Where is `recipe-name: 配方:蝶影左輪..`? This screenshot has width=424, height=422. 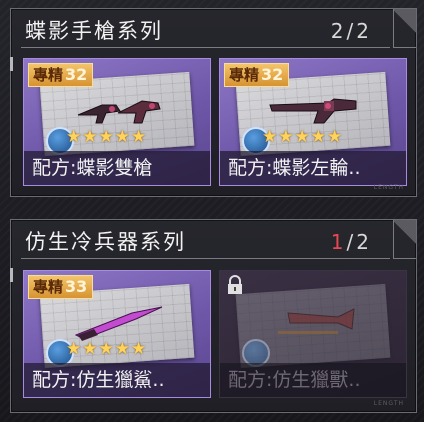 recipe-name: 配方:蝶影左輪.. is located at coordinates (313, 168).